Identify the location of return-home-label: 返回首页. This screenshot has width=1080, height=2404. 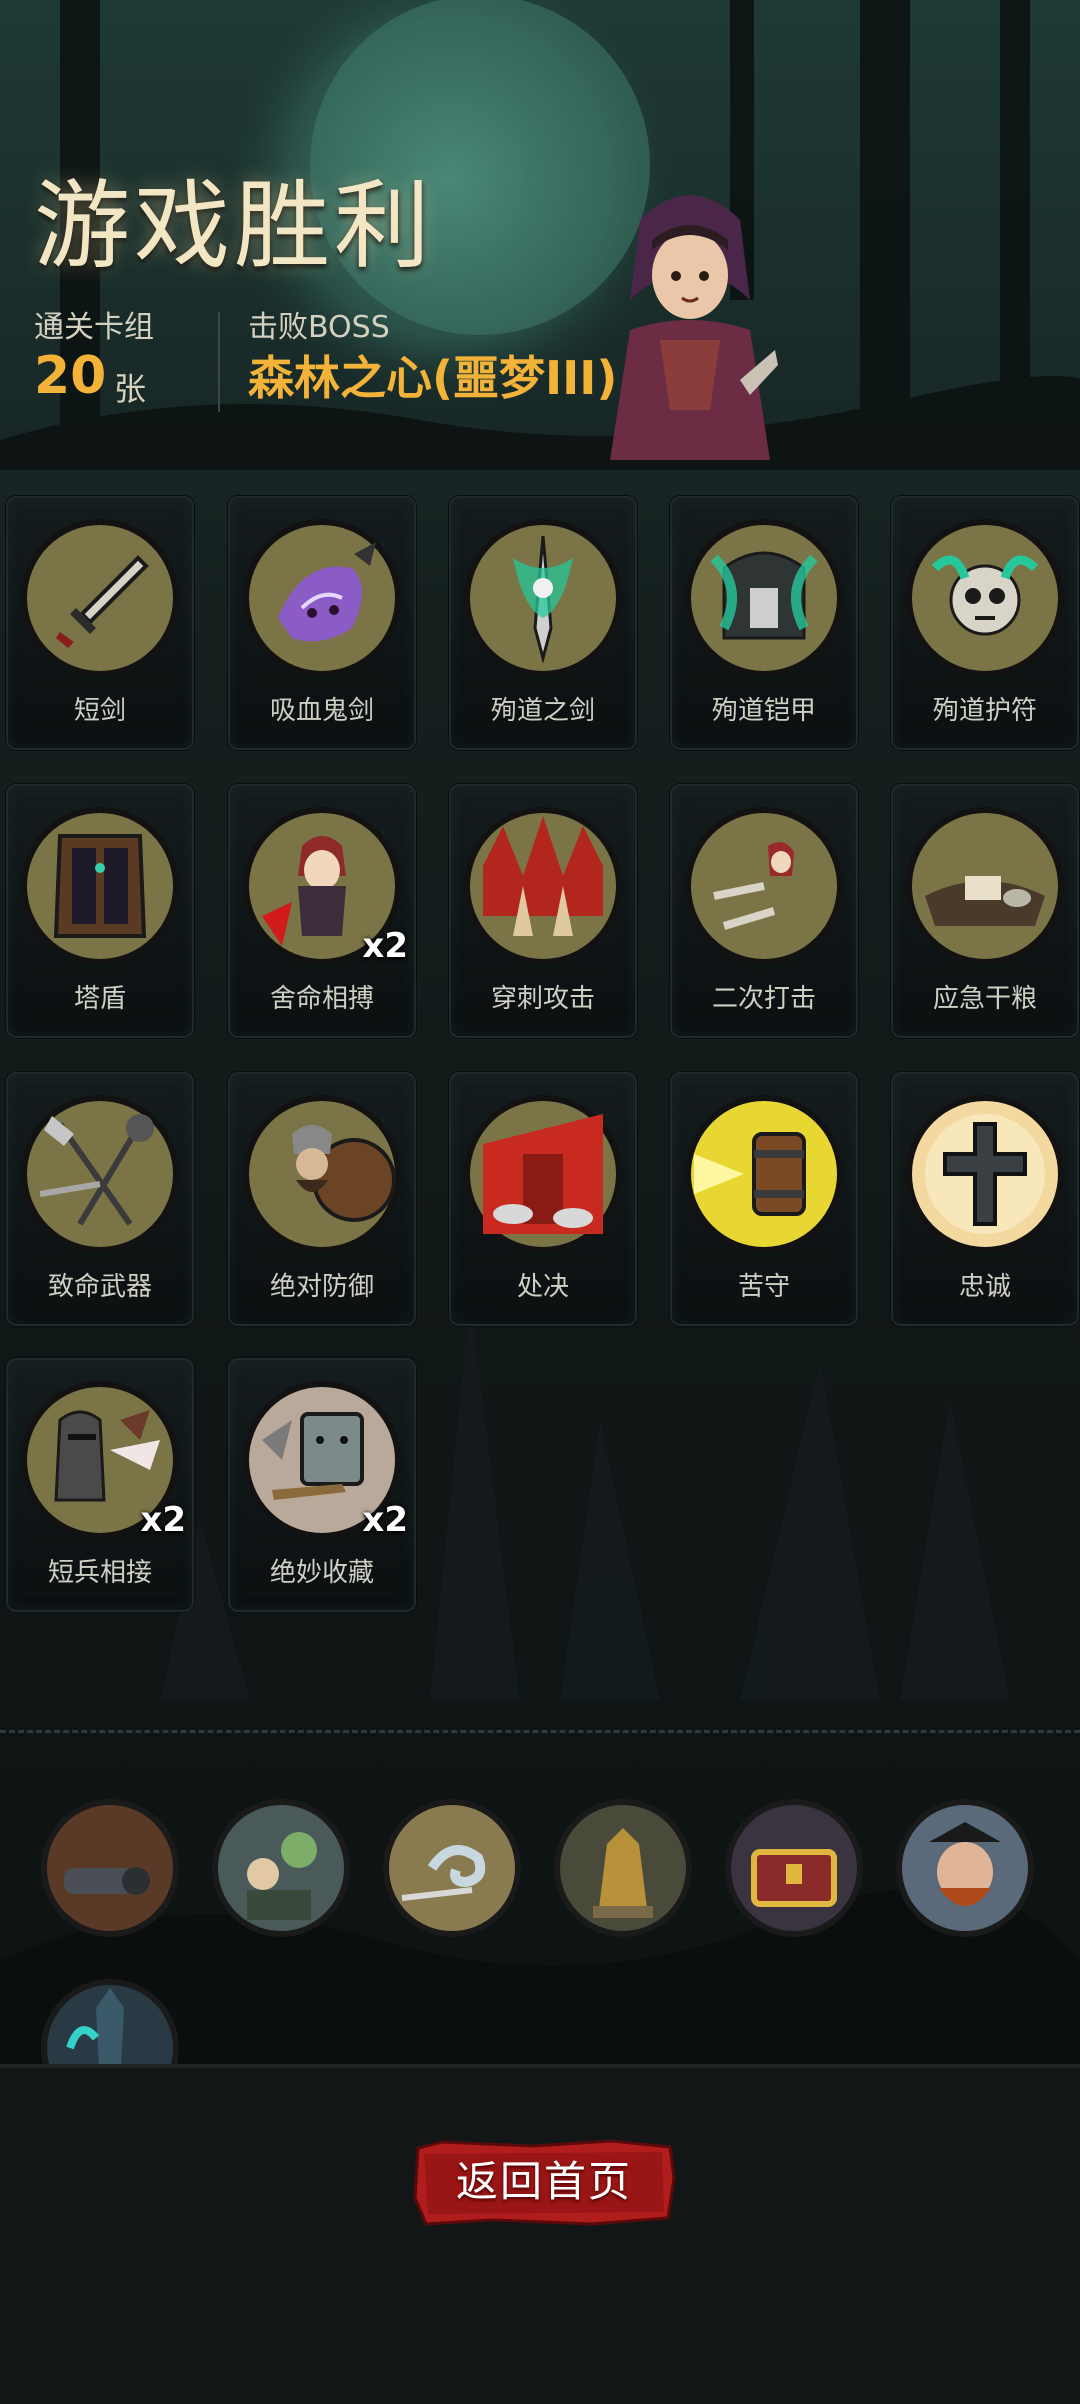
(543, 2181).